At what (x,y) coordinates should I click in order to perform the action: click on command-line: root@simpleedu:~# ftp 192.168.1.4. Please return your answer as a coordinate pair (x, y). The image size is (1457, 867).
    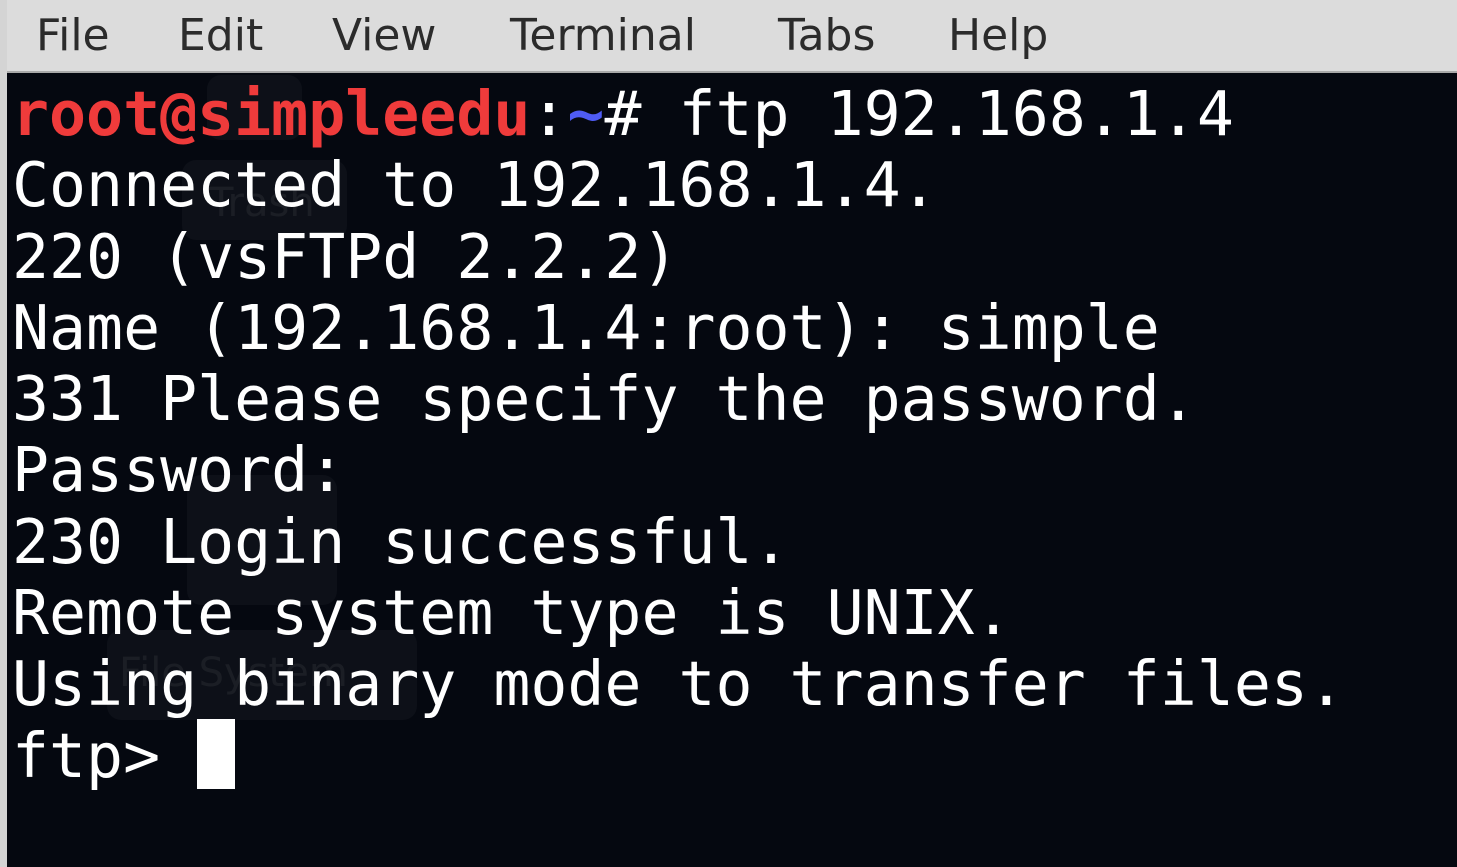
    Looking at the image, I should click on (678, 114).